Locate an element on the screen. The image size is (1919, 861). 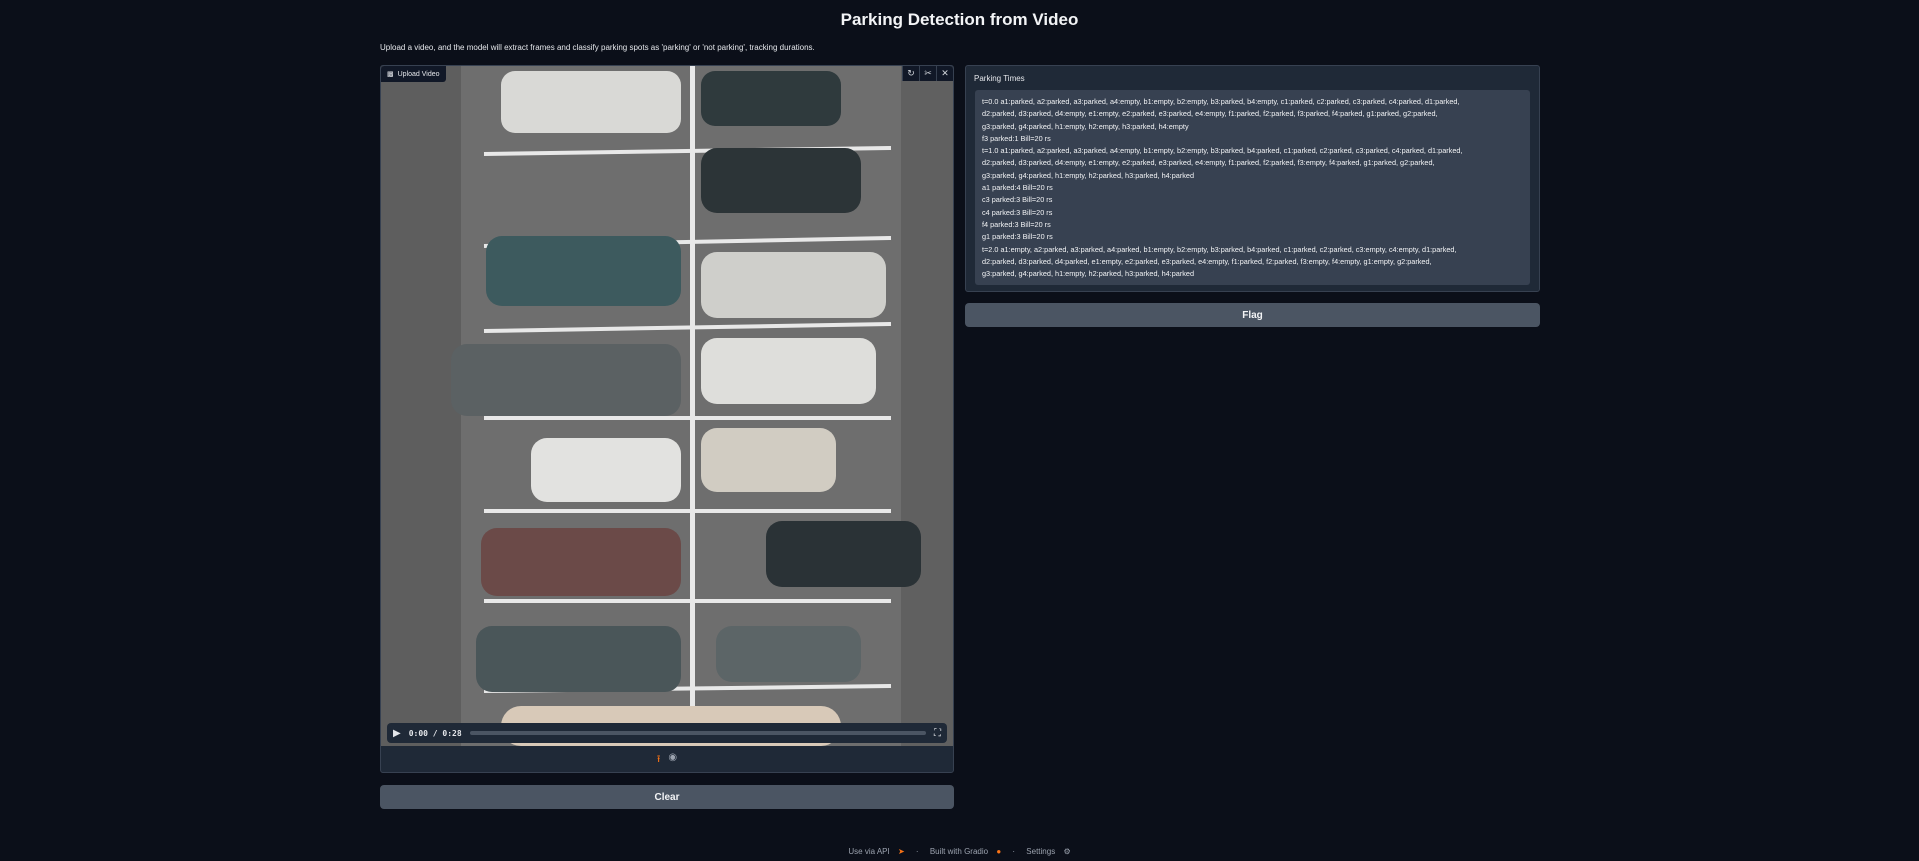
webcam-icon: ◉ is located at coordinates (672, 760).